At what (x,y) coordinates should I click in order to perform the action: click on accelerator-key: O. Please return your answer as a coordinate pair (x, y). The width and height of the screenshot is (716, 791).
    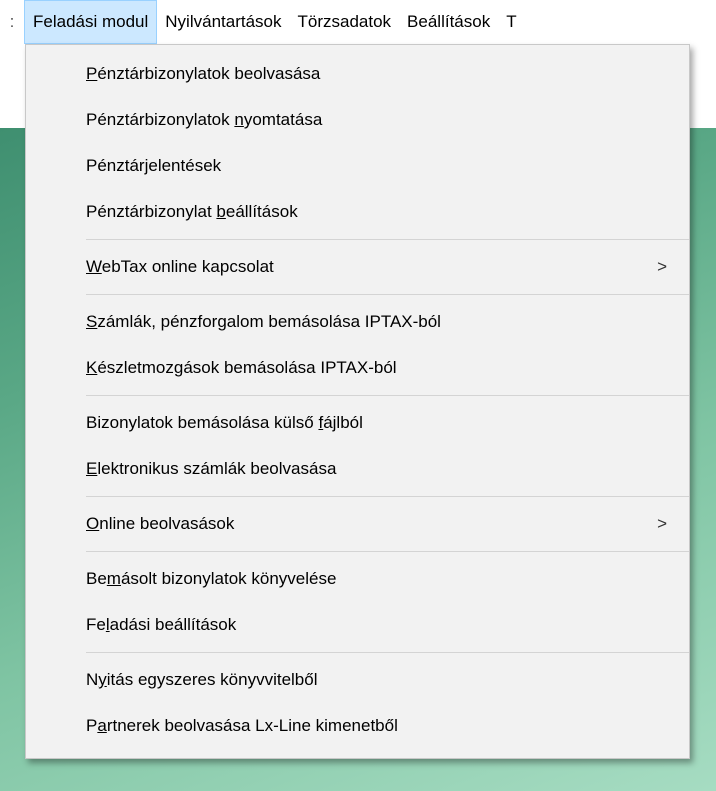
    Looking at the image, I should click on (93, 523).